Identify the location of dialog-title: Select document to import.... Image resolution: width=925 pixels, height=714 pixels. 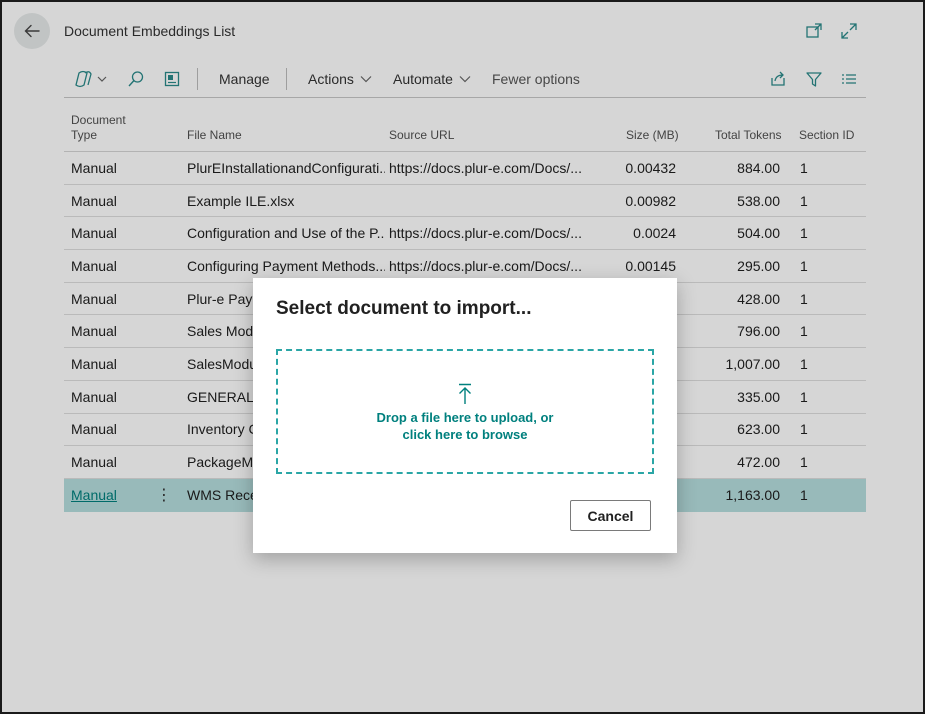
(404, 308).